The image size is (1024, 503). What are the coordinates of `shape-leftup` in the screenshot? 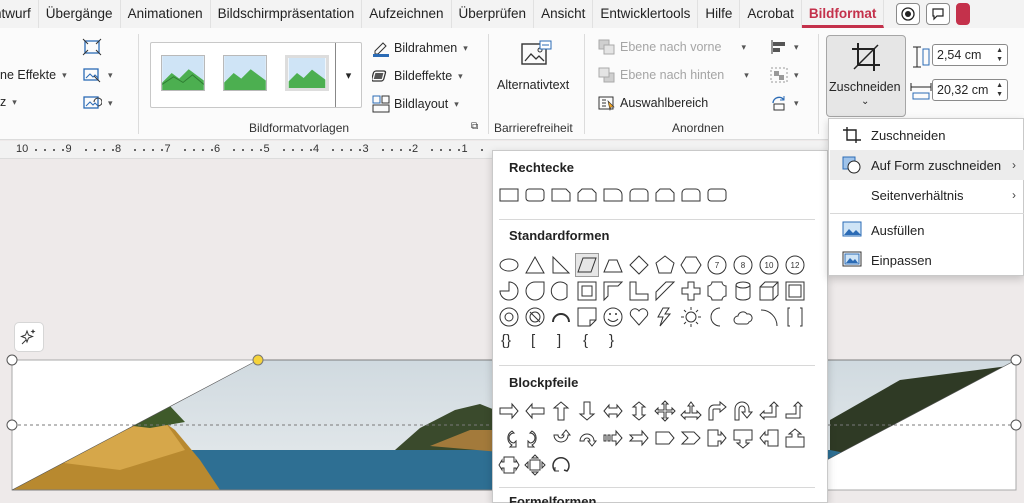 It's located at (769, 411).